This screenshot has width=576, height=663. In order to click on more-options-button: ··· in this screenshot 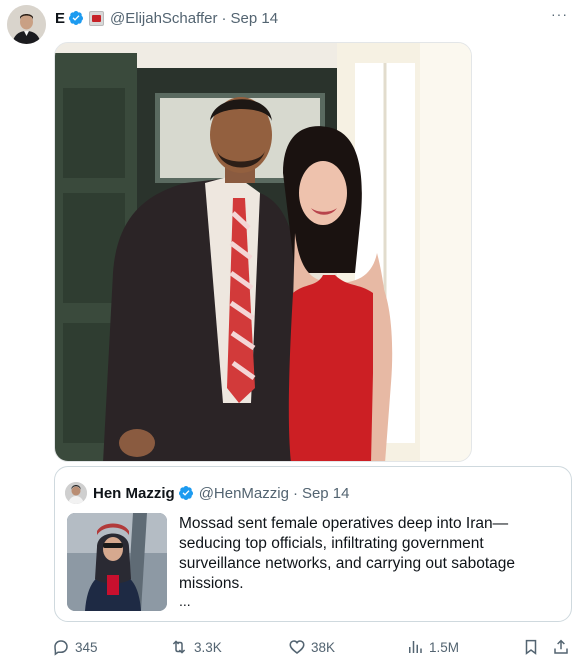, I will do `click(559, 14)`.